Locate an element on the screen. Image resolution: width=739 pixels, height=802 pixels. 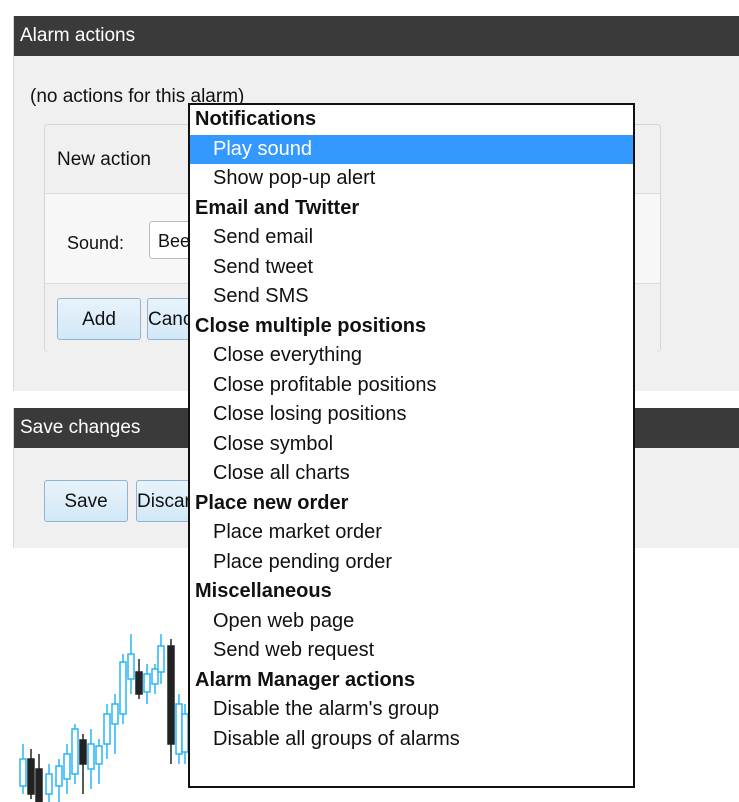
dropdown-option: Send email is located at coordinates (411, 238).